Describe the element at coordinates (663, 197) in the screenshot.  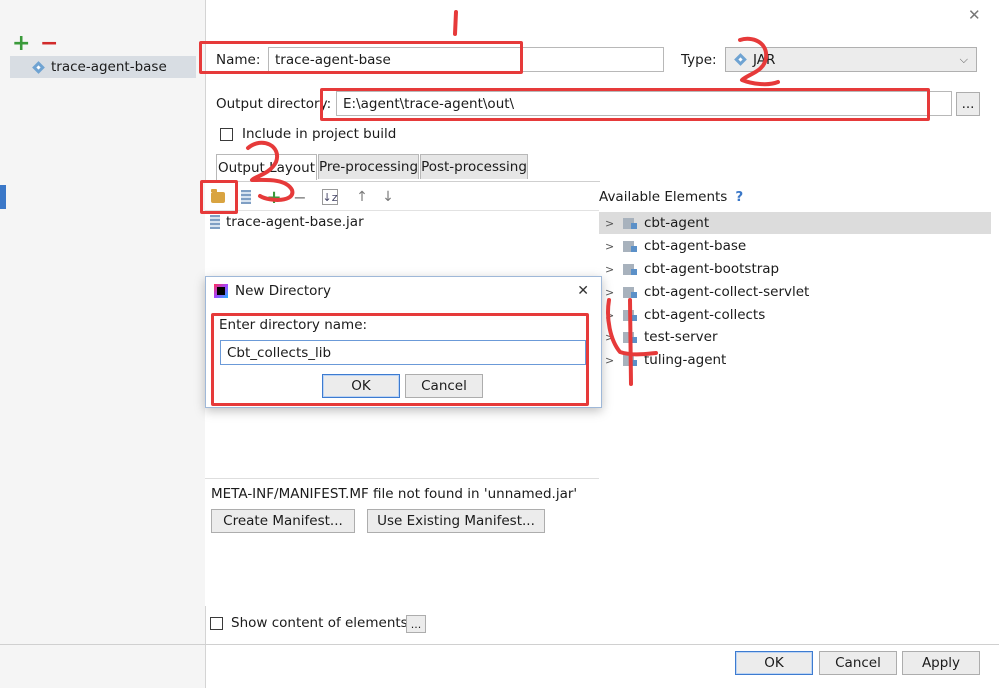
I see `available-elements-title: Available Elements` at that location.